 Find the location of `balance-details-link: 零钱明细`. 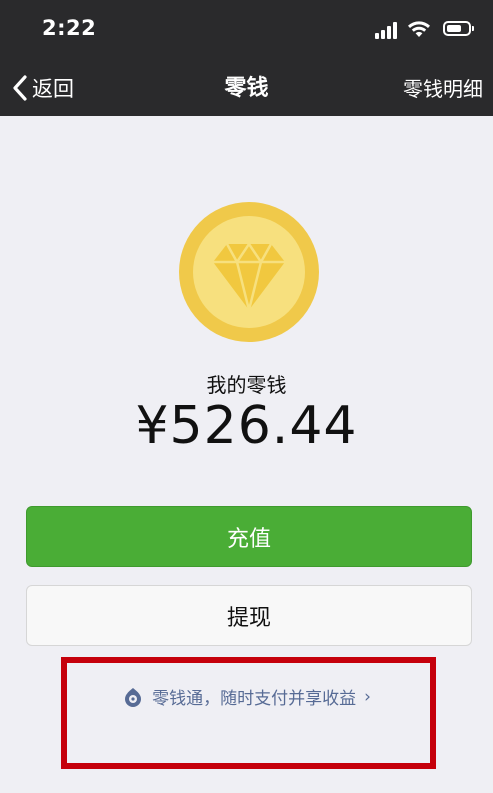

balance-details-link: 零钱明细 is located at coordinates (443, 87).